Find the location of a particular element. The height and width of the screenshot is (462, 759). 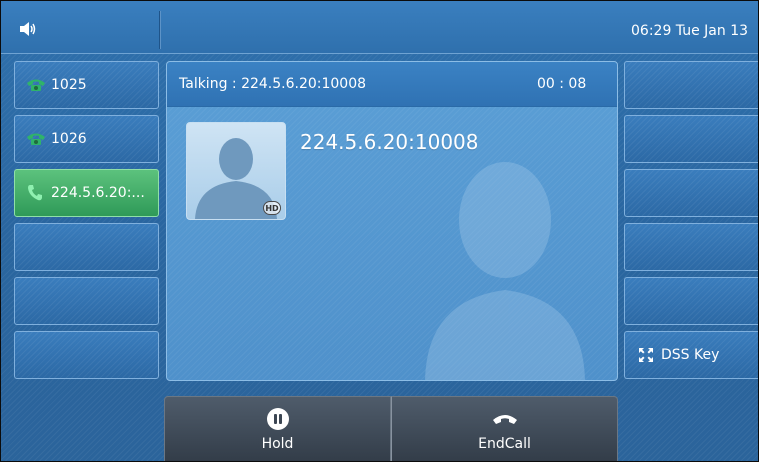

call-duration: 00 : 08 is located at coordinates (562, 84).